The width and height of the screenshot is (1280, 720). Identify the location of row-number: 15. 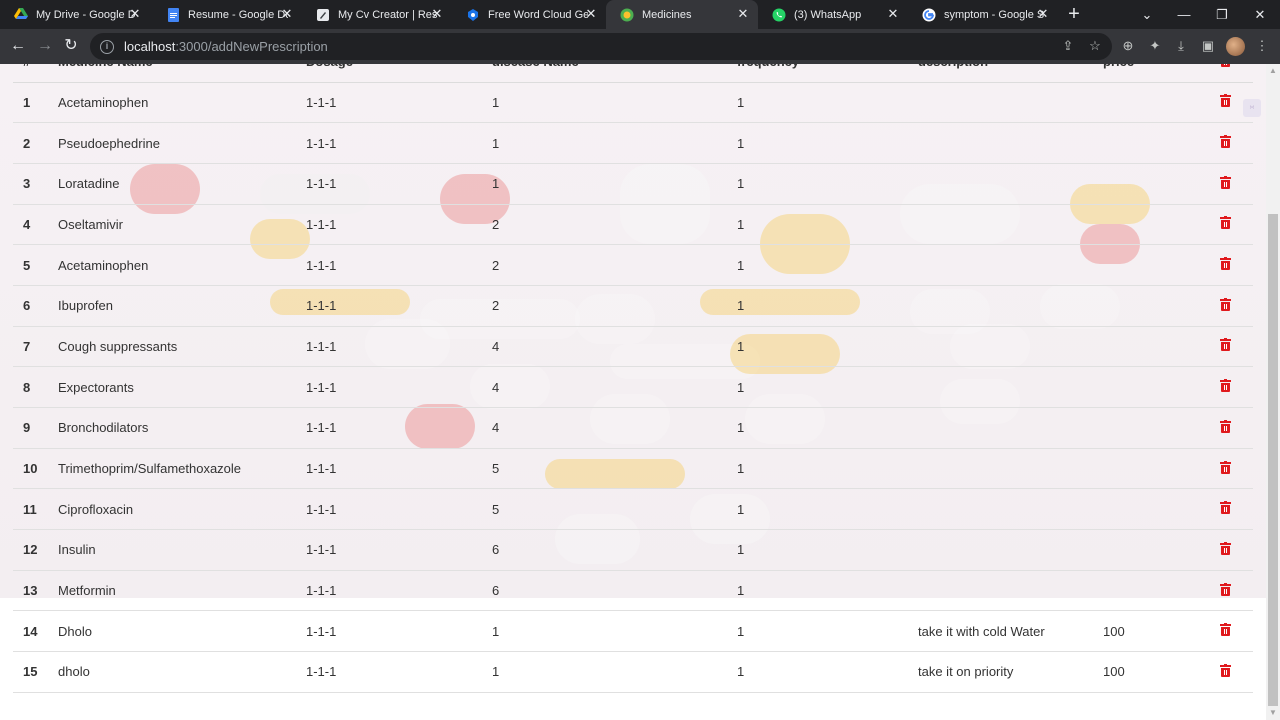
(35, 672).